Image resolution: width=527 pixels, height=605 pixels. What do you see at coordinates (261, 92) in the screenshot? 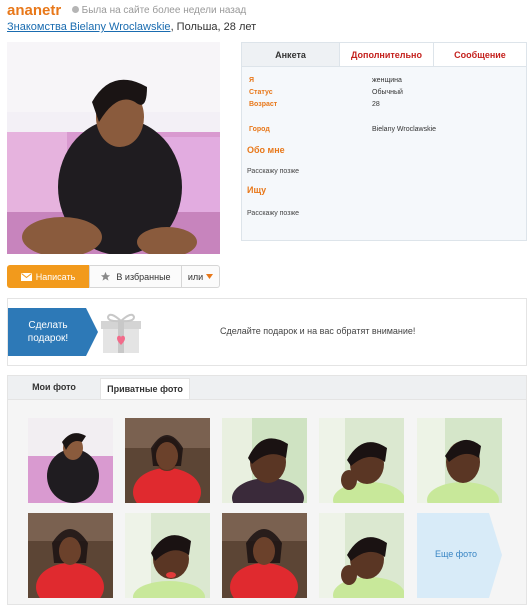
I see `field-label: Статус` at bounding box center [261, 92].